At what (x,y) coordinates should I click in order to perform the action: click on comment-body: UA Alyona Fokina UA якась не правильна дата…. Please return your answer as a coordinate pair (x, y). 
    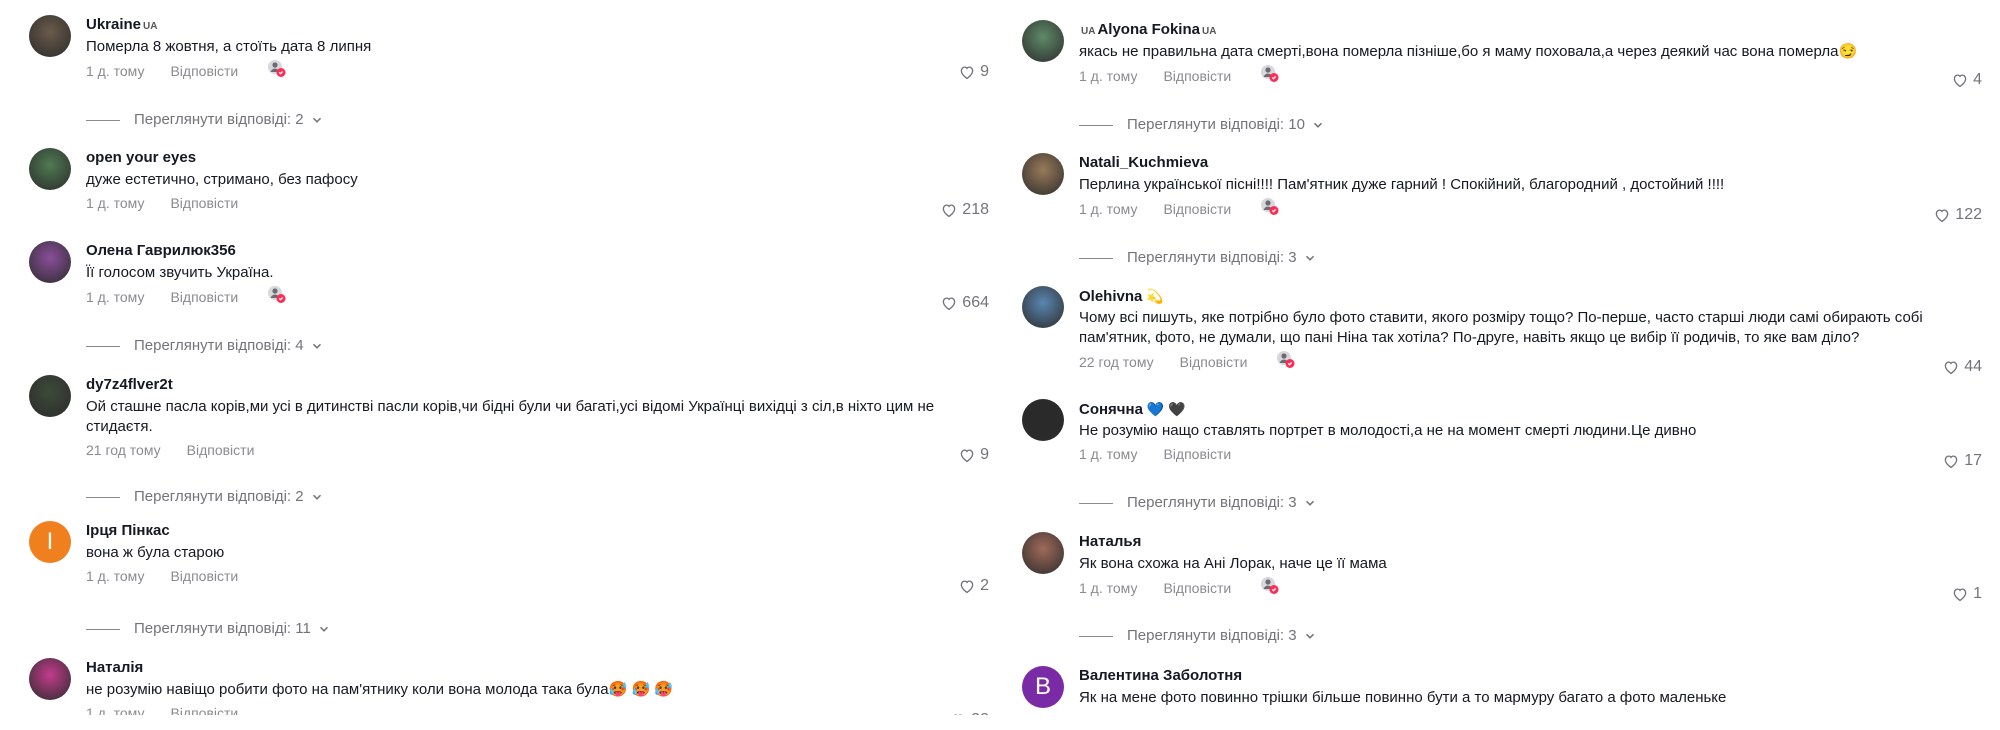
    Looking at the image, I should click on (1530, 52).